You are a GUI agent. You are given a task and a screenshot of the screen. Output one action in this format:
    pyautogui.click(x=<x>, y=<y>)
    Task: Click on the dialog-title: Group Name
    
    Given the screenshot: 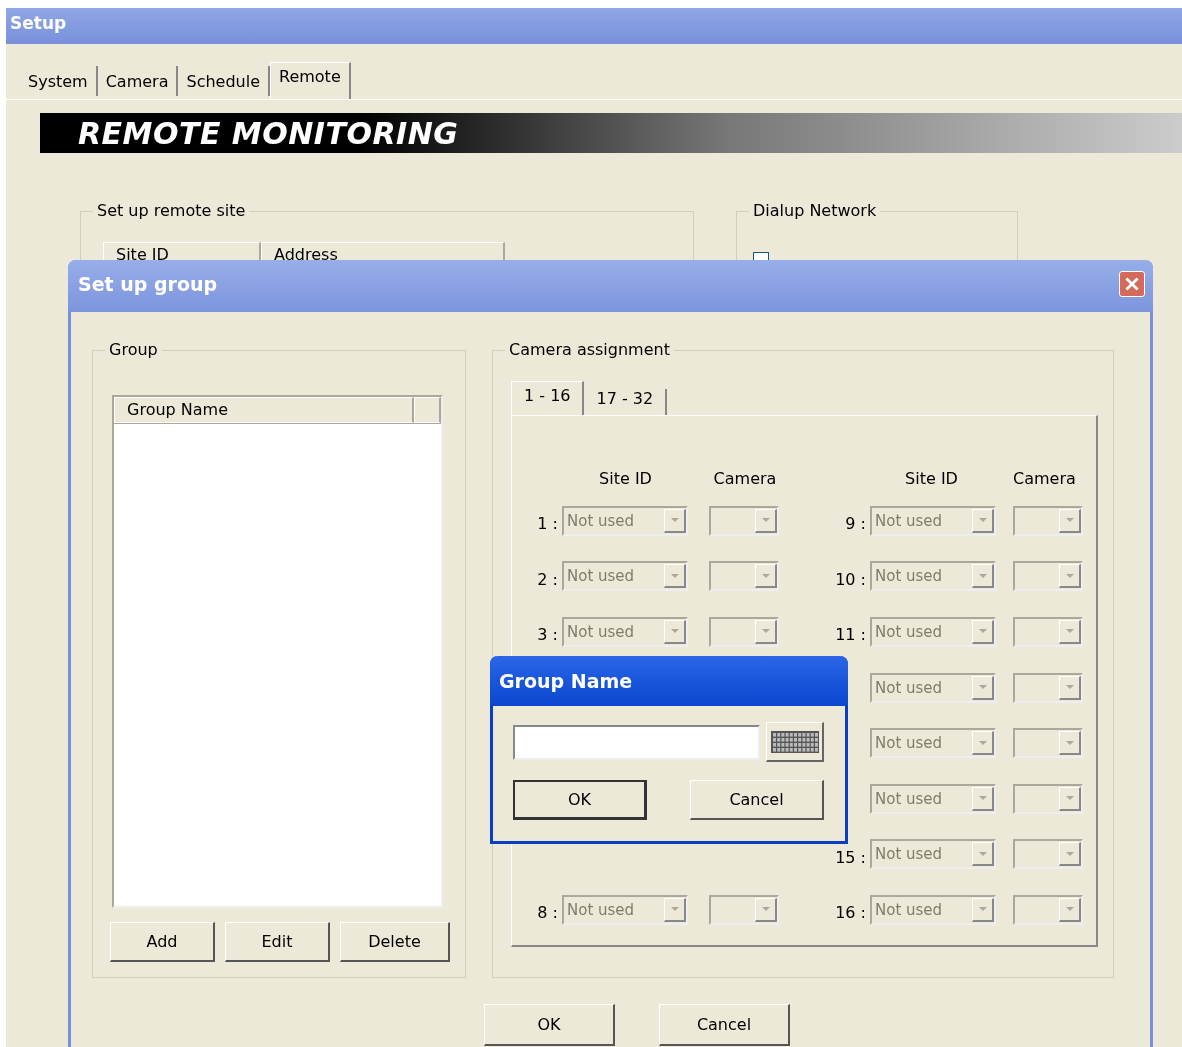 What is the action you would take?
    pyautogui.click(x=669, y=681)
    